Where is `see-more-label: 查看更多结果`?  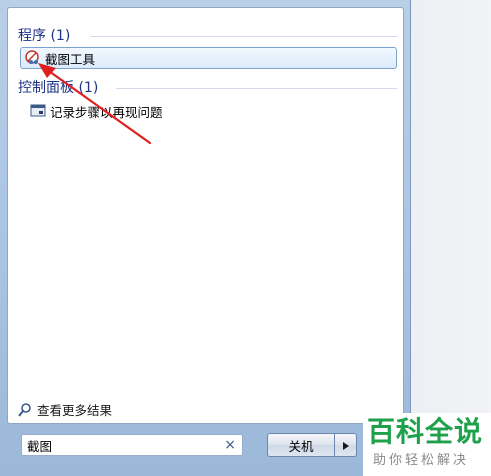 see-more-label: 查看更多结果 is located at coordinates (75, 410).